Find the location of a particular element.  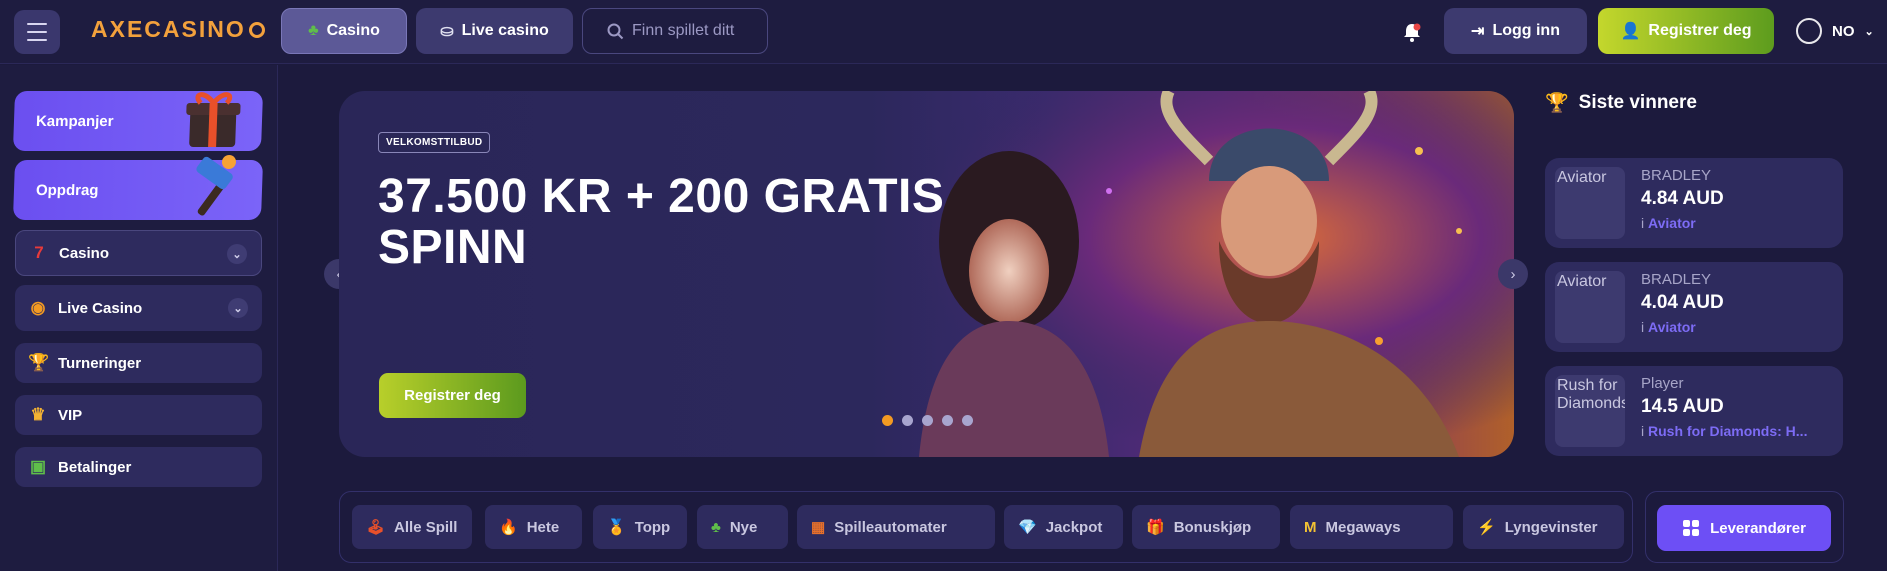

category-alle-spill: 🕹 Alle Spill is located at coordinates (412, 527).